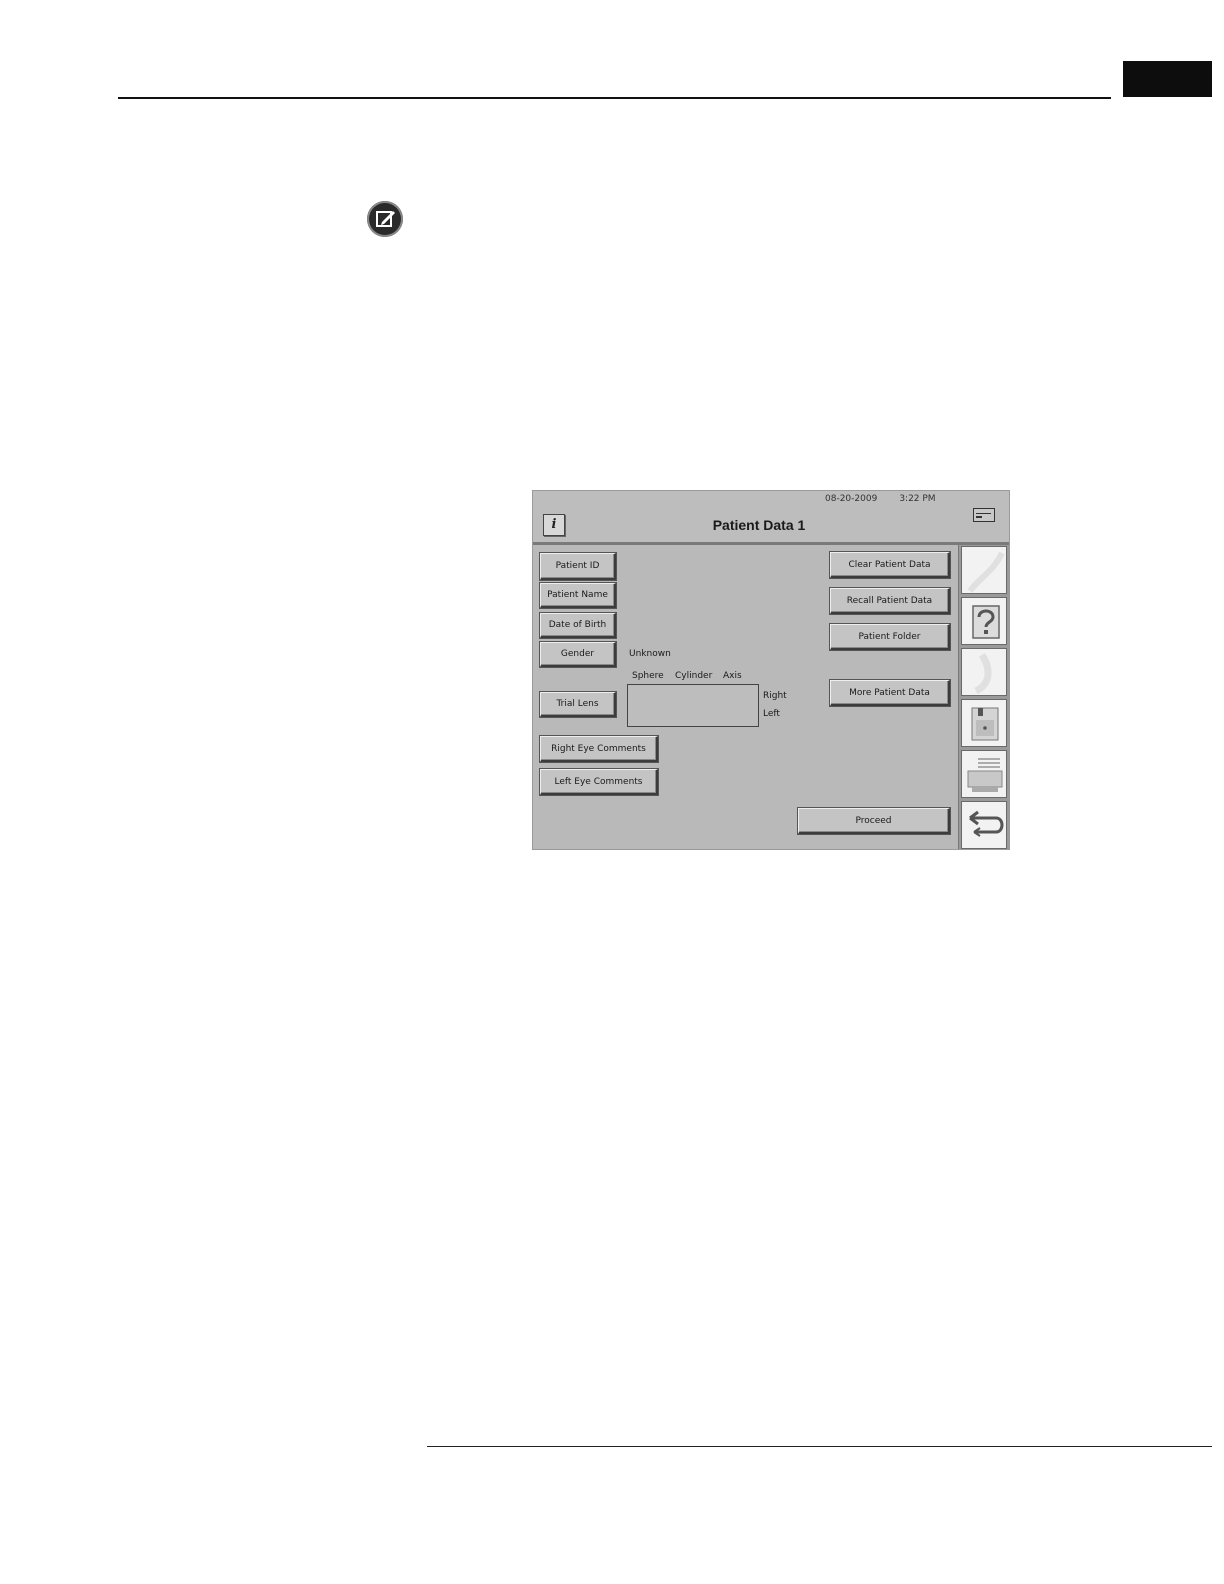  I want to click on sphere-column-header: Sphere, so click(648, 676).